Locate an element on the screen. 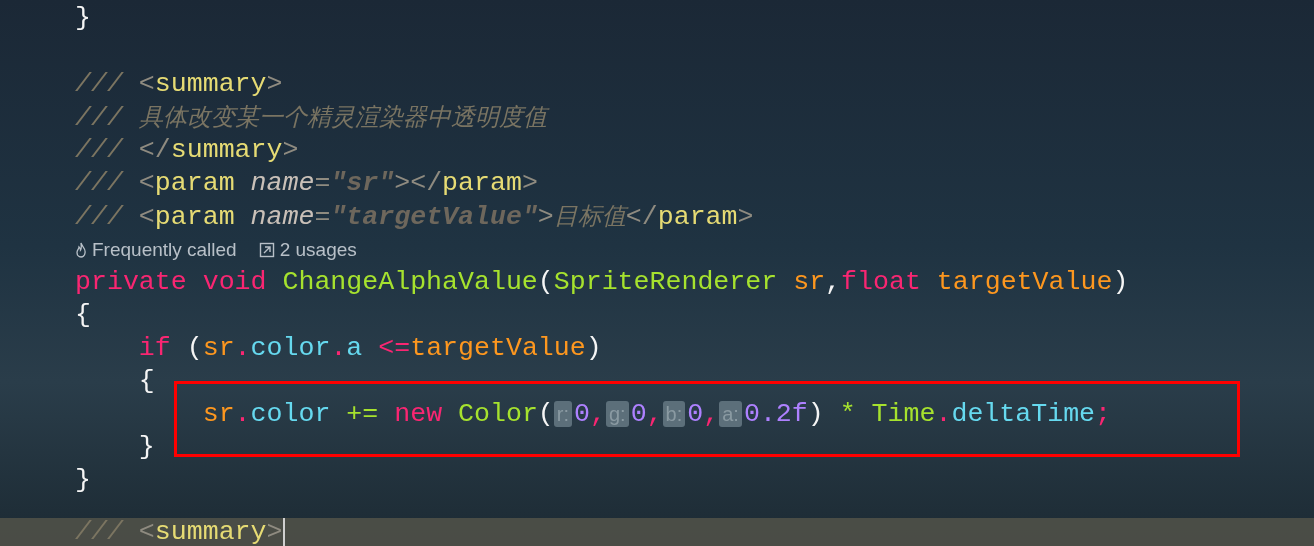 Image resolution: width=1314 pixels, height=546 pixels. code-line: if (sr.color.a <=targetValue) is located at coordinates (369, 348).